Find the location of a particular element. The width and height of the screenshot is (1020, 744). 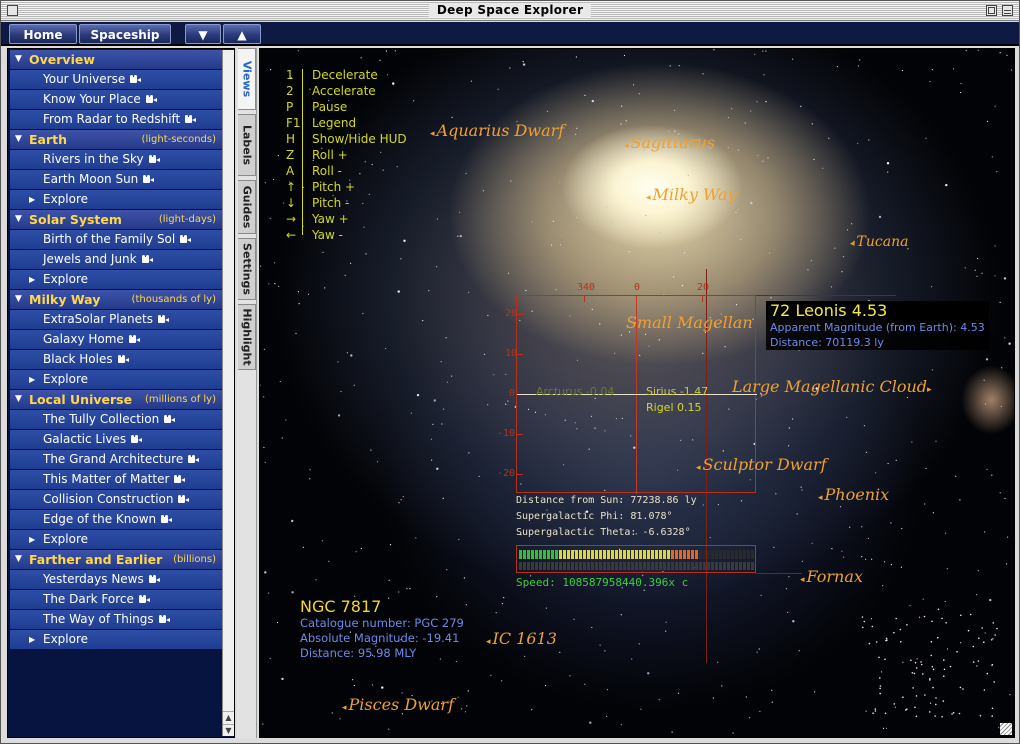

star-label-sirius: Sirius -1.47 is located at coordinates (677, 391).